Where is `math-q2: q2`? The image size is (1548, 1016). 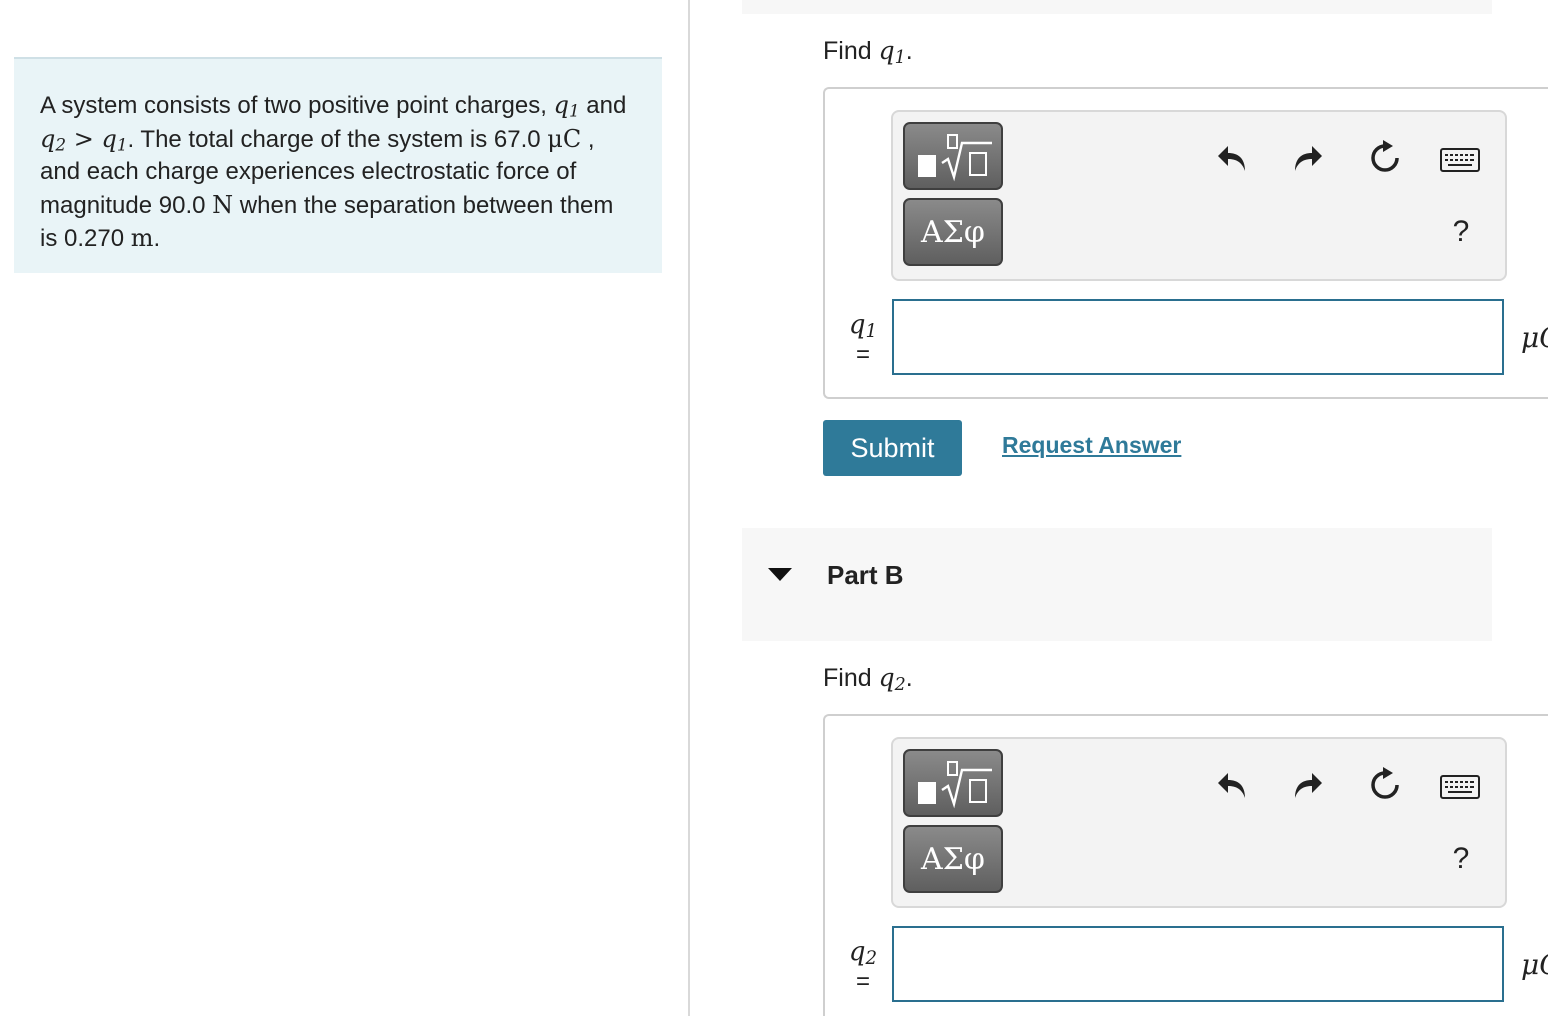
math-q2: q2 is located at coordinates (53, 139).